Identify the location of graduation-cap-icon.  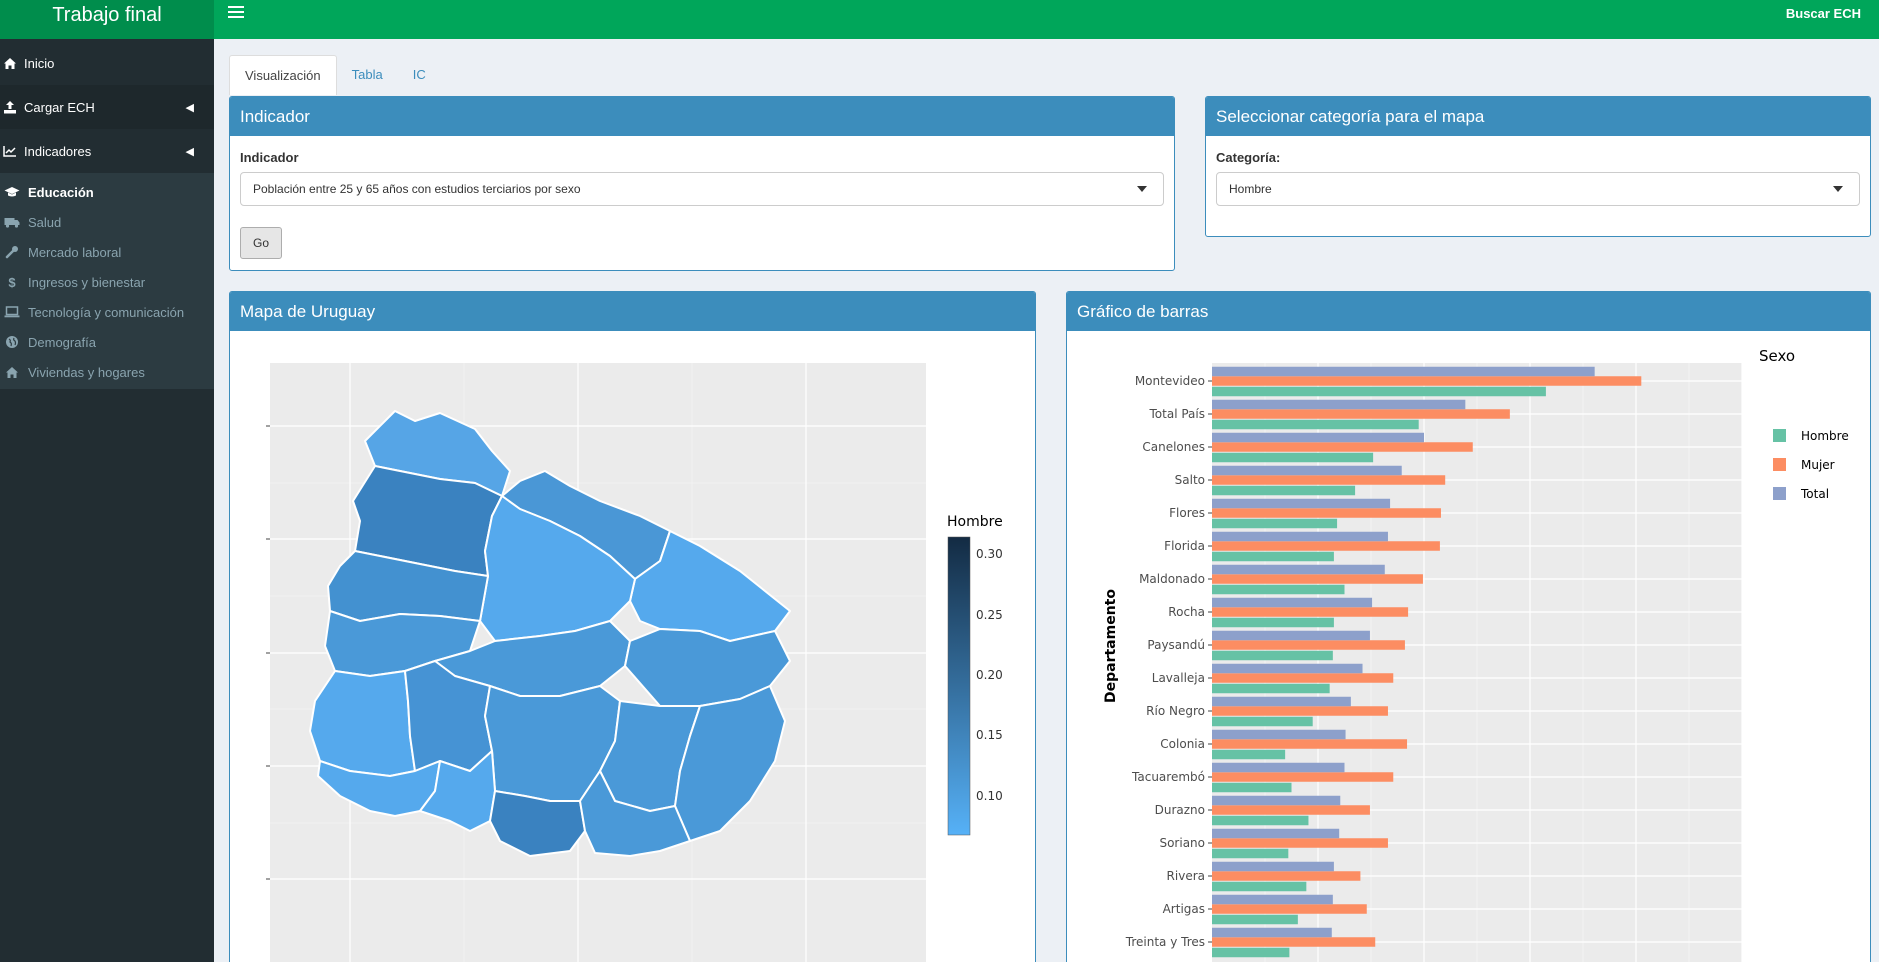
(12, 192).